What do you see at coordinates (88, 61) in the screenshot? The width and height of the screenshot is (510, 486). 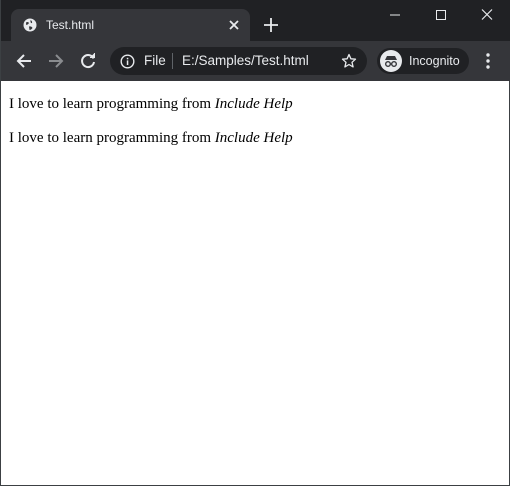 I see `reload-icon` at bounding box center [88, 61].